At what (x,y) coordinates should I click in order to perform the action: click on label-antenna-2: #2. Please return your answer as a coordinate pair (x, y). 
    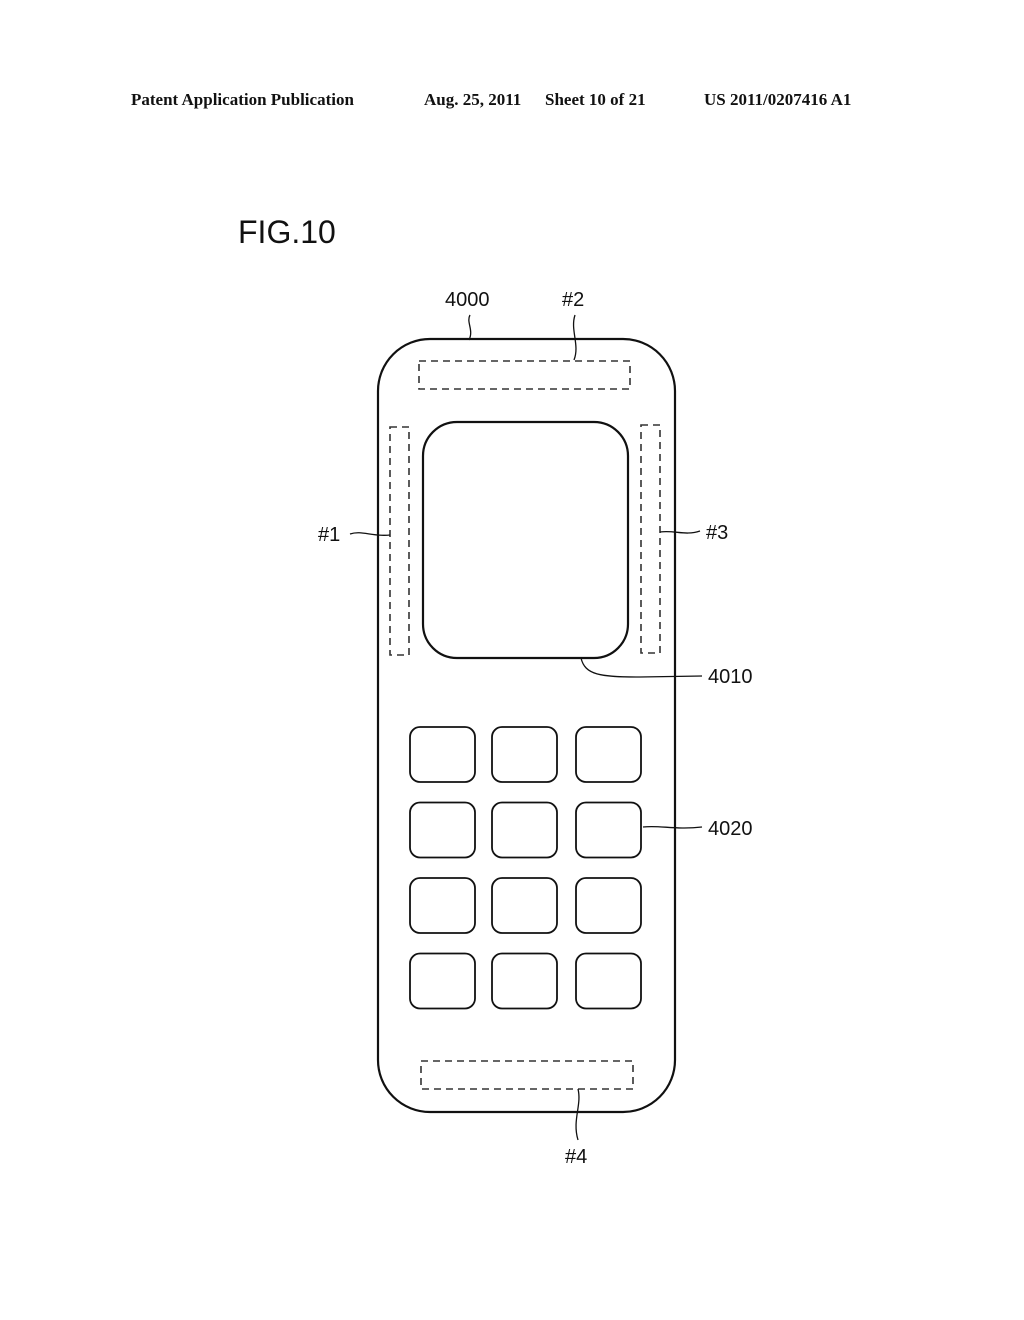
    Looking at the image, I should click on (573, 300).